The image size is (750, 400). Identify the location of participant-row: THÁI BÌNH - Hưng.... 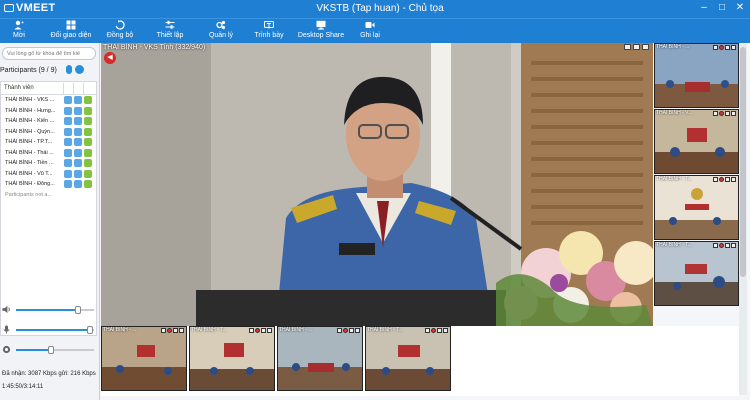
(48, 111).